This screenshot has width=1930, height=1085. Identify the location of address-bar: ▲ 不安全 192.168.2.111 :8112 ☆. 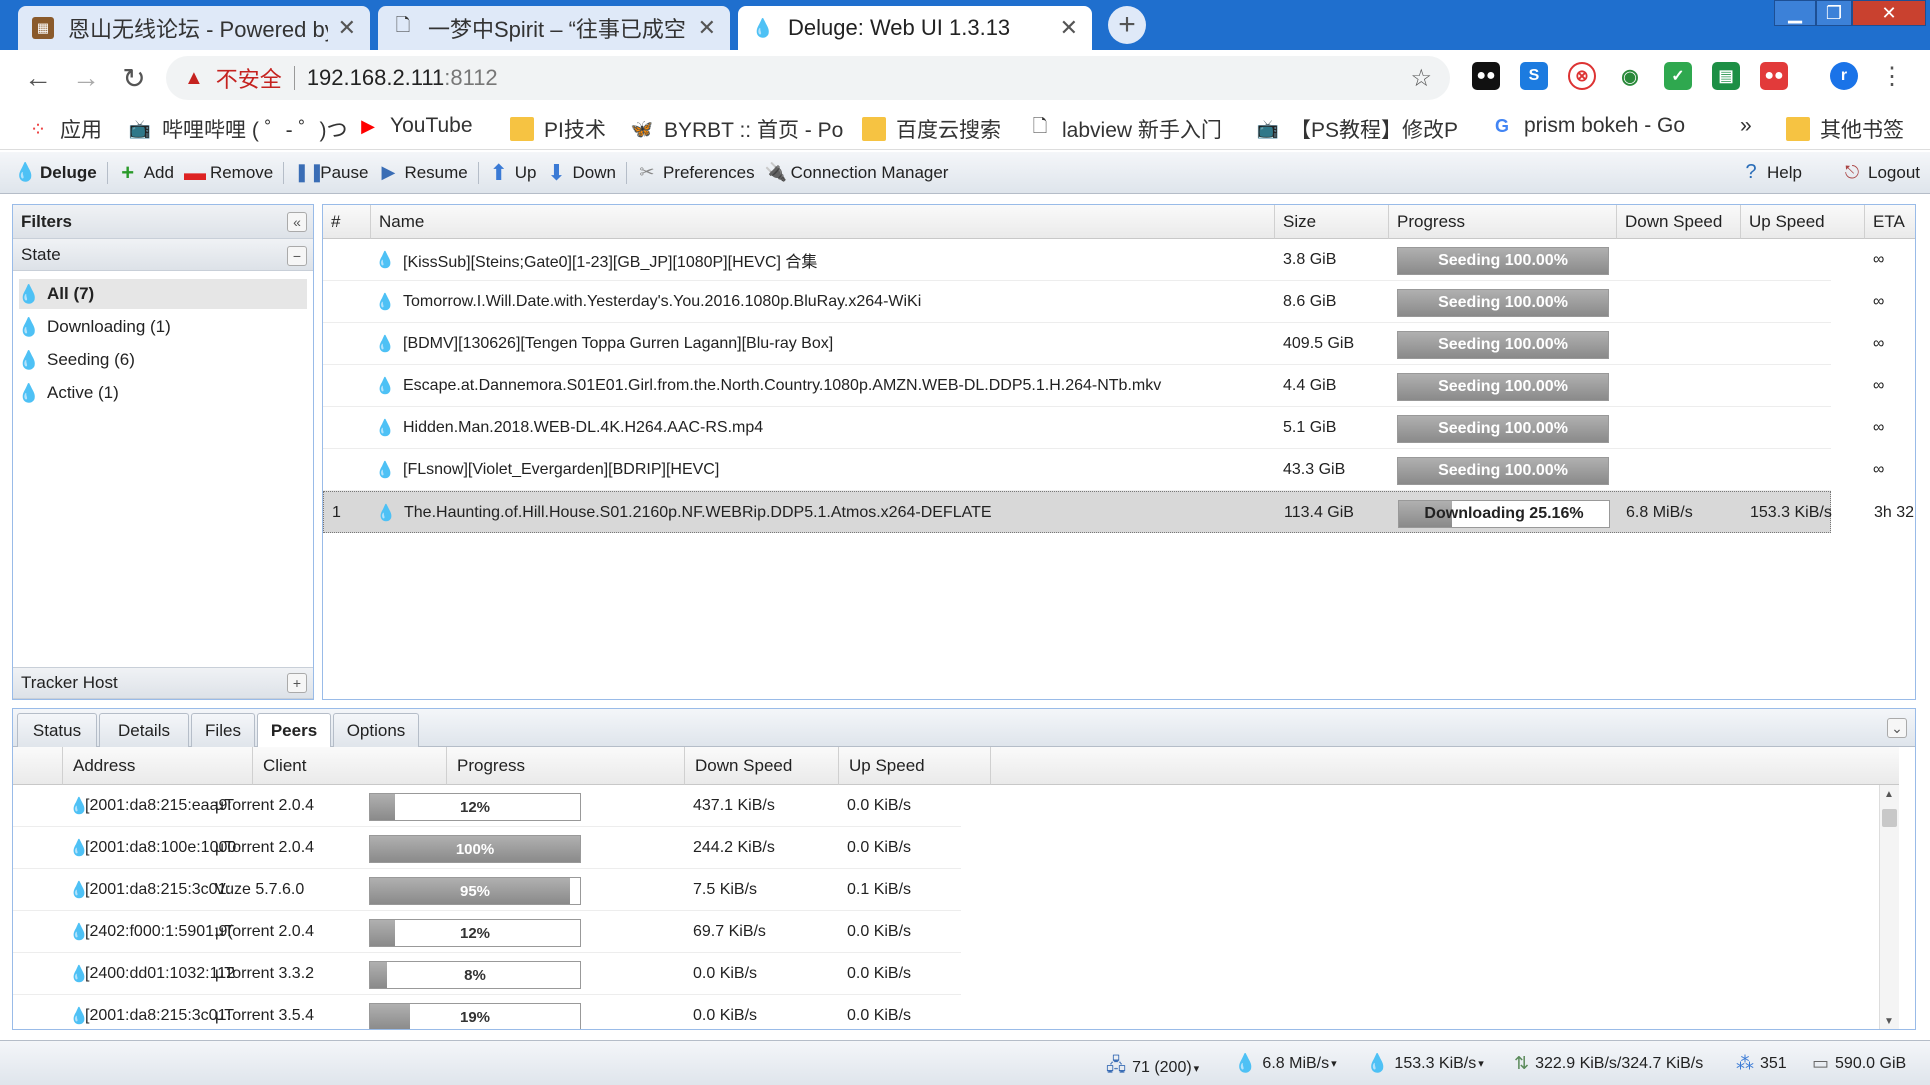
(808, 78).